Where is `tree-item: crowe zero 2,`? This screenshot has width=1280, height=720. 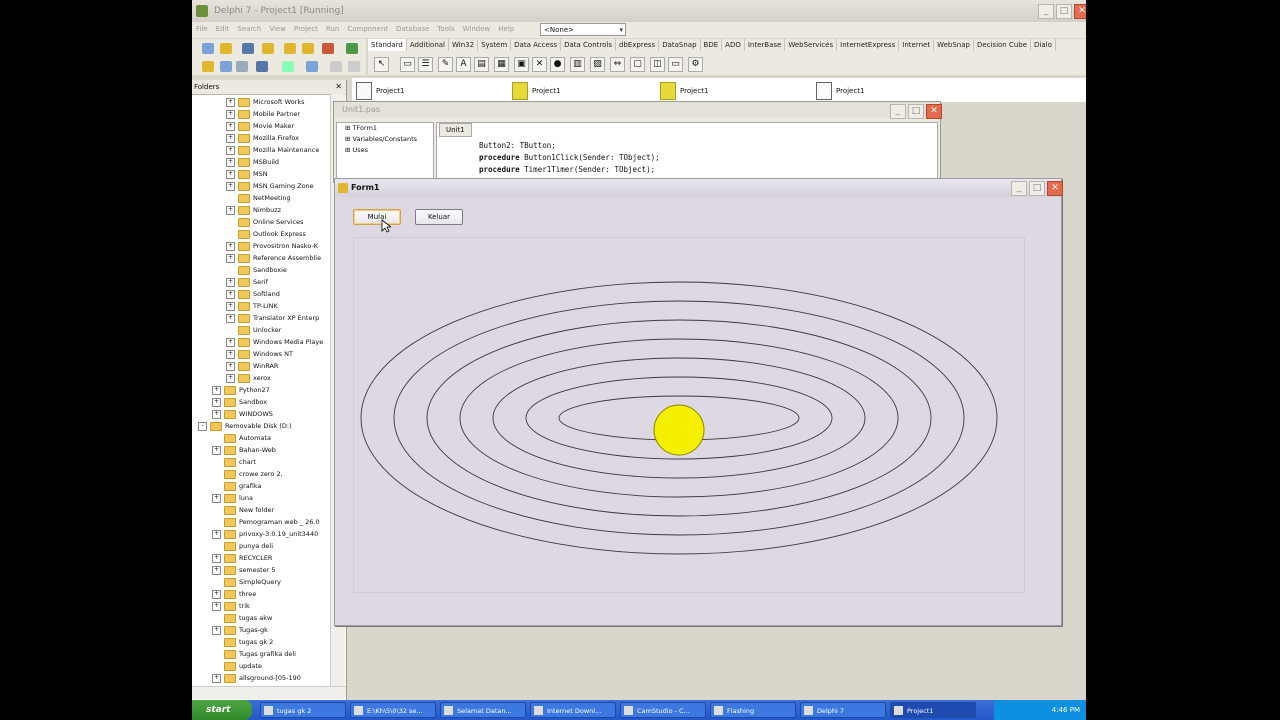
tree-item: crowe zero 2, is located at coordinates (247, 474).